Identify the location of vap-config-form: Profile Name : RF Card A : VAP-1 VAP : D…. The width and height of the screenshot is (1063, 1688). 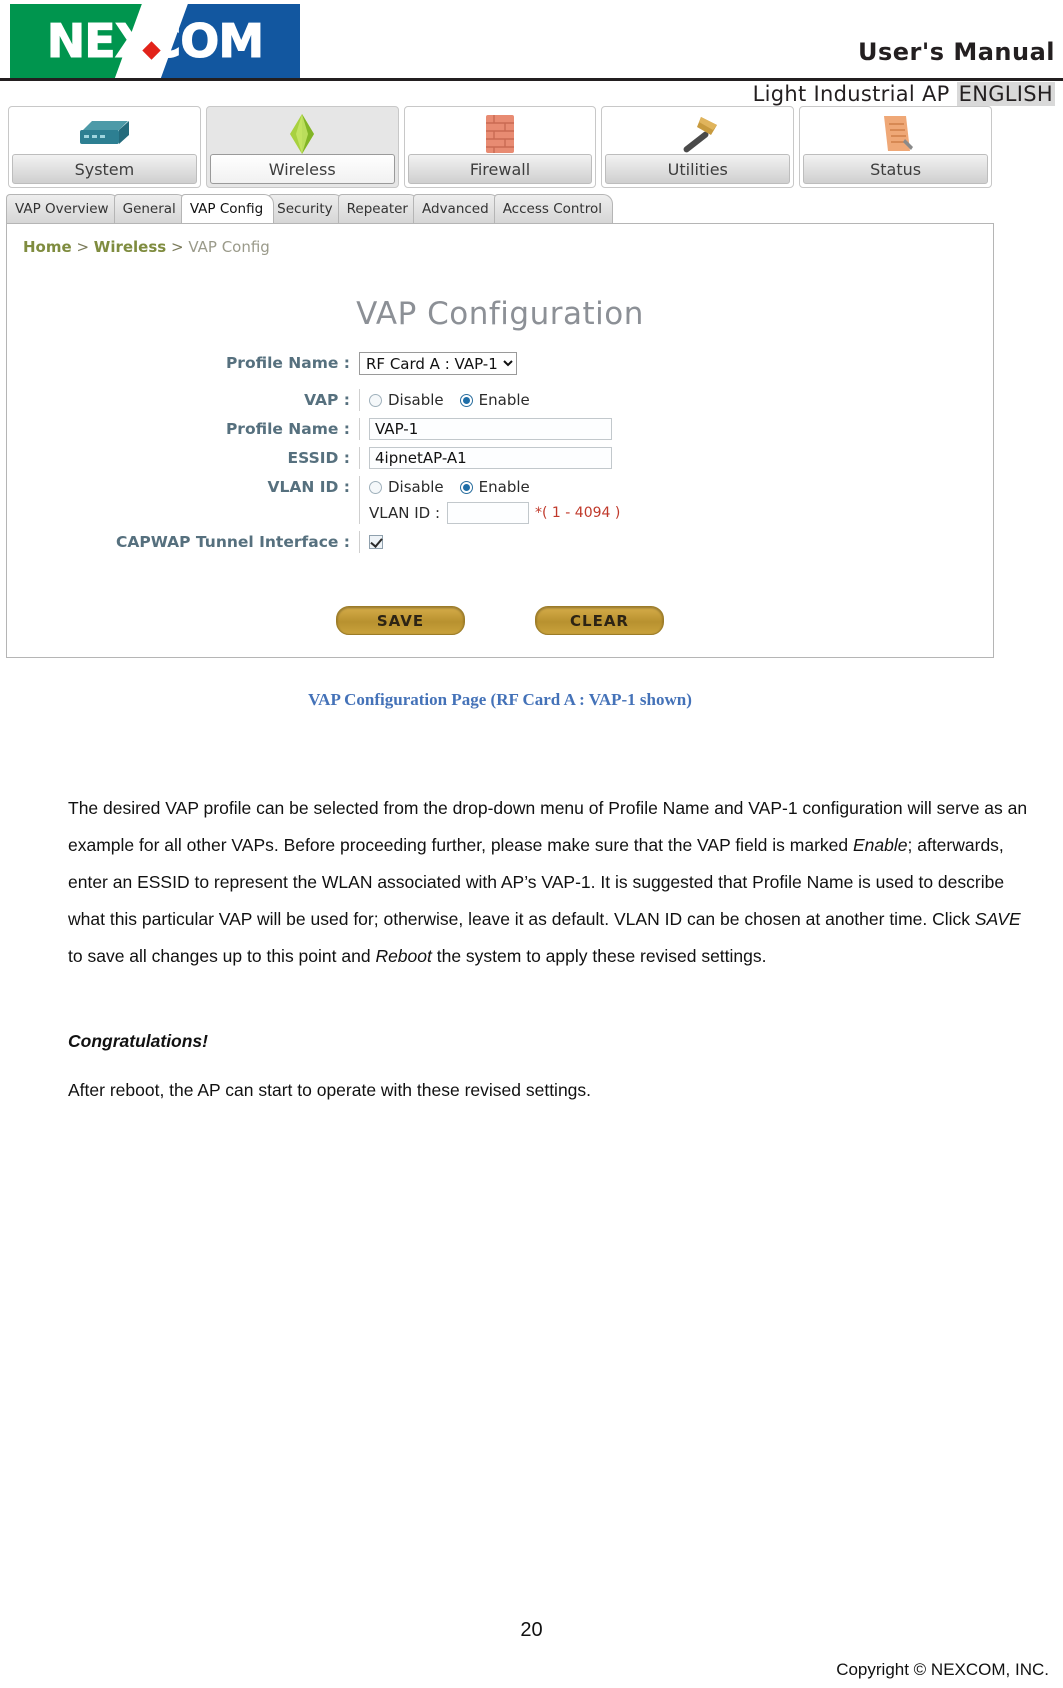
(500, 456).